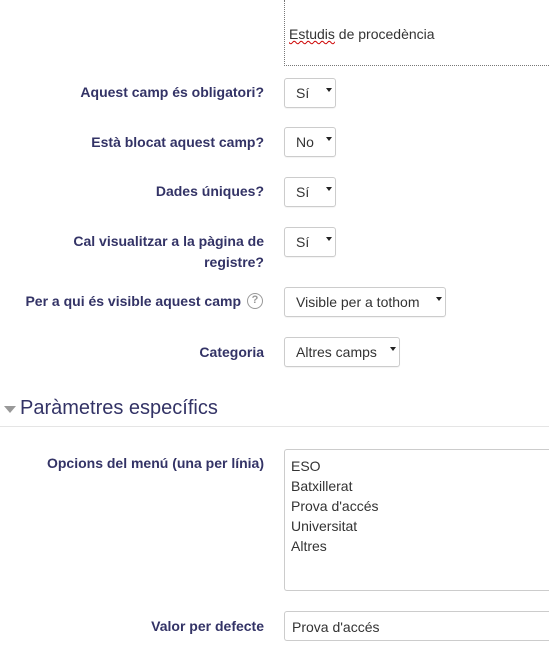 The width and height of the screenshot is (549, 649). What do you see at coordinates (172, 92) in the screenshot?
I see `required-label: Aquest camp és obligatori?` at bounding box center [172, 92].